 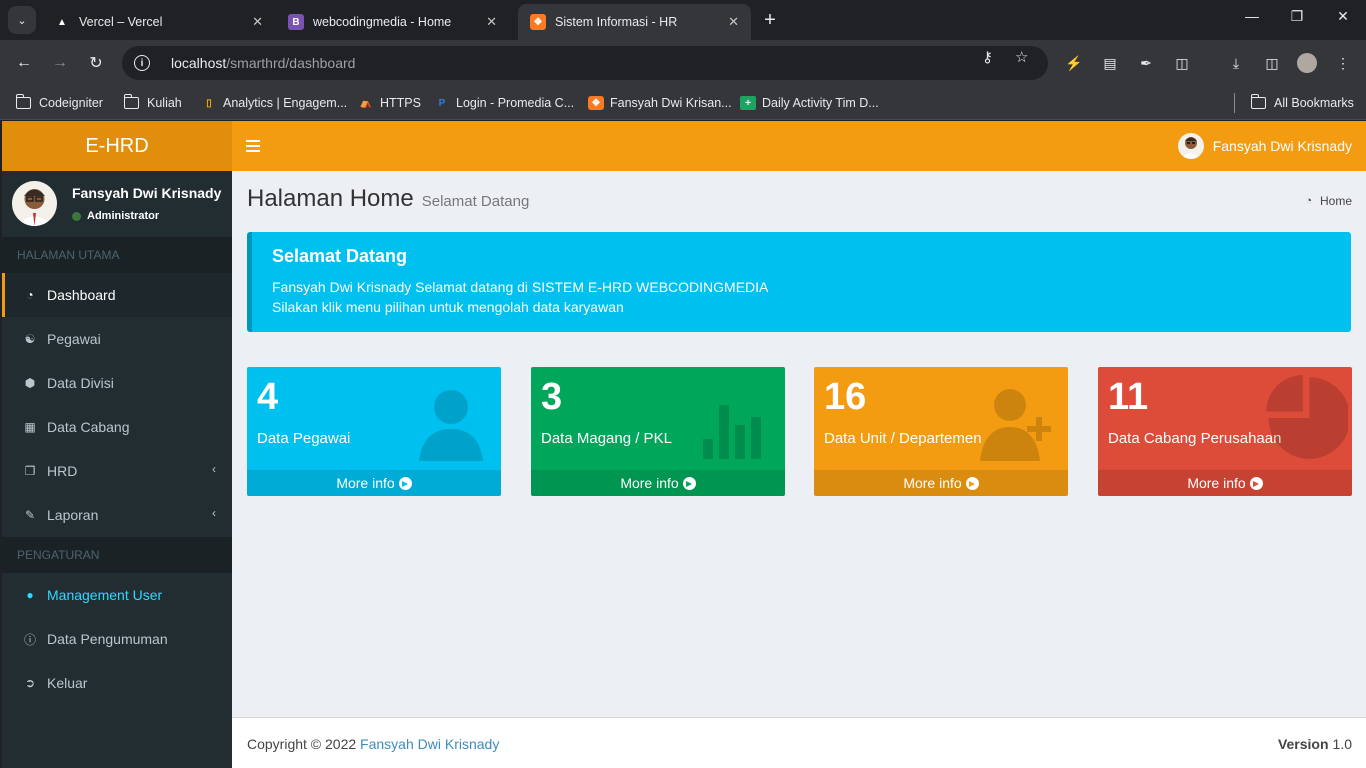 I want to click on dashboard-icon: ◔, so click(x=1308, y=201).